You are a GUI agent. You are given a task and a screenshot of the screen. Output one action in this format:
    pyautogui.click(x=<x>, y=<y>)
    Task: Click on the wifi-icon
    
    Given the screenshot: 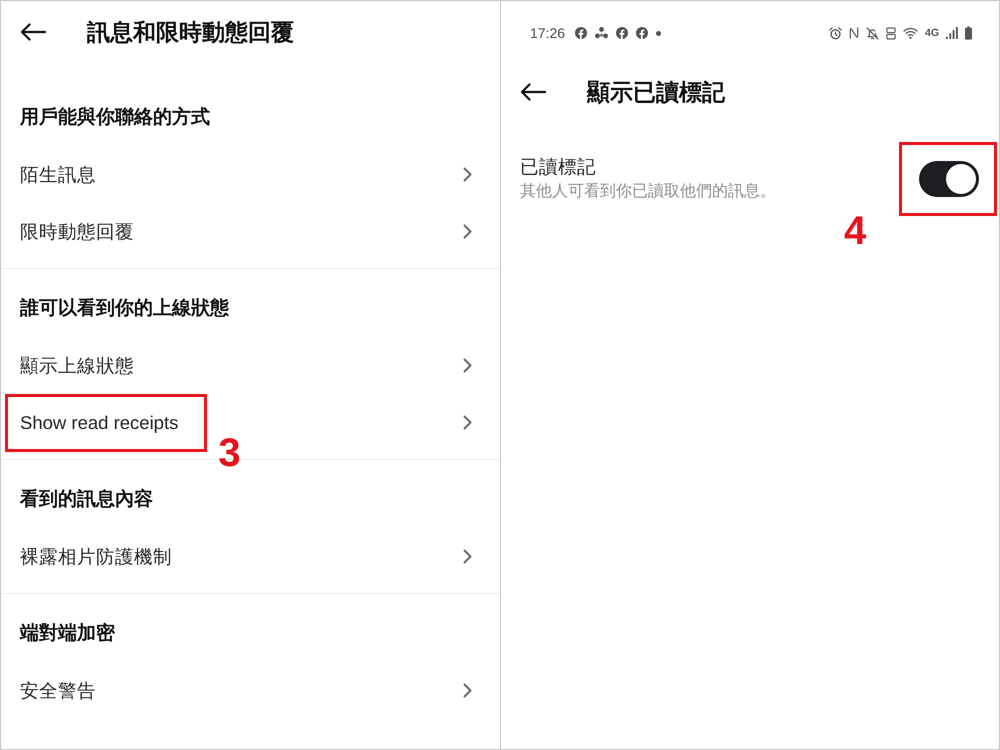 What is the action you would take?
    pyautogui.click(x=910, y=33)
    